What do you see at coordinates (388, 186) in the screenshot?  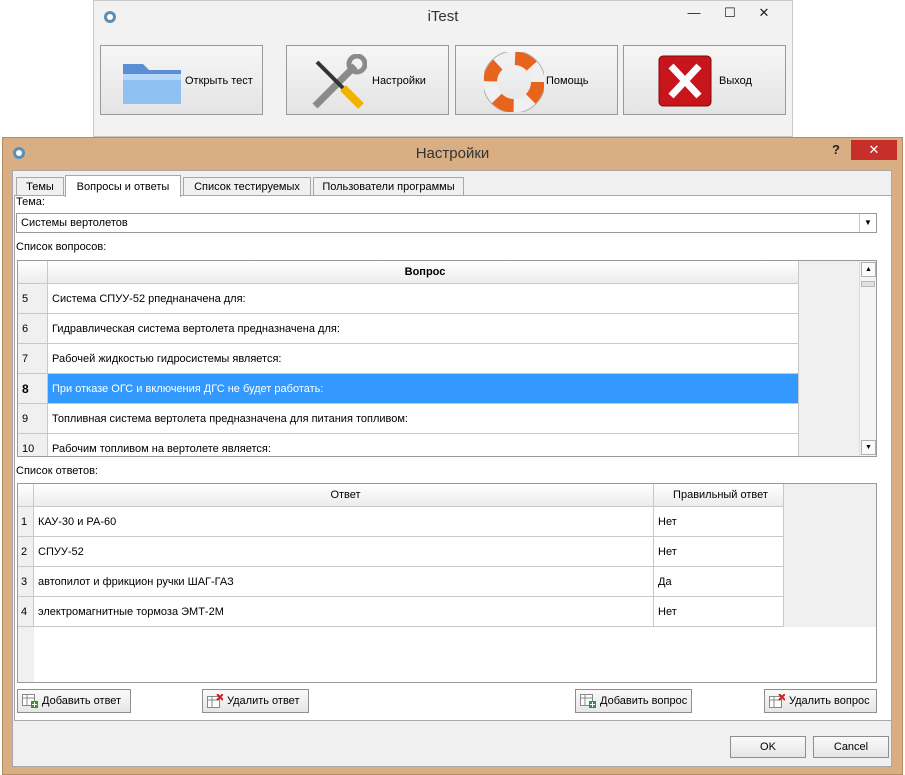 I see `tab-users: Пользователи программы` at bounding box center [388, 186].